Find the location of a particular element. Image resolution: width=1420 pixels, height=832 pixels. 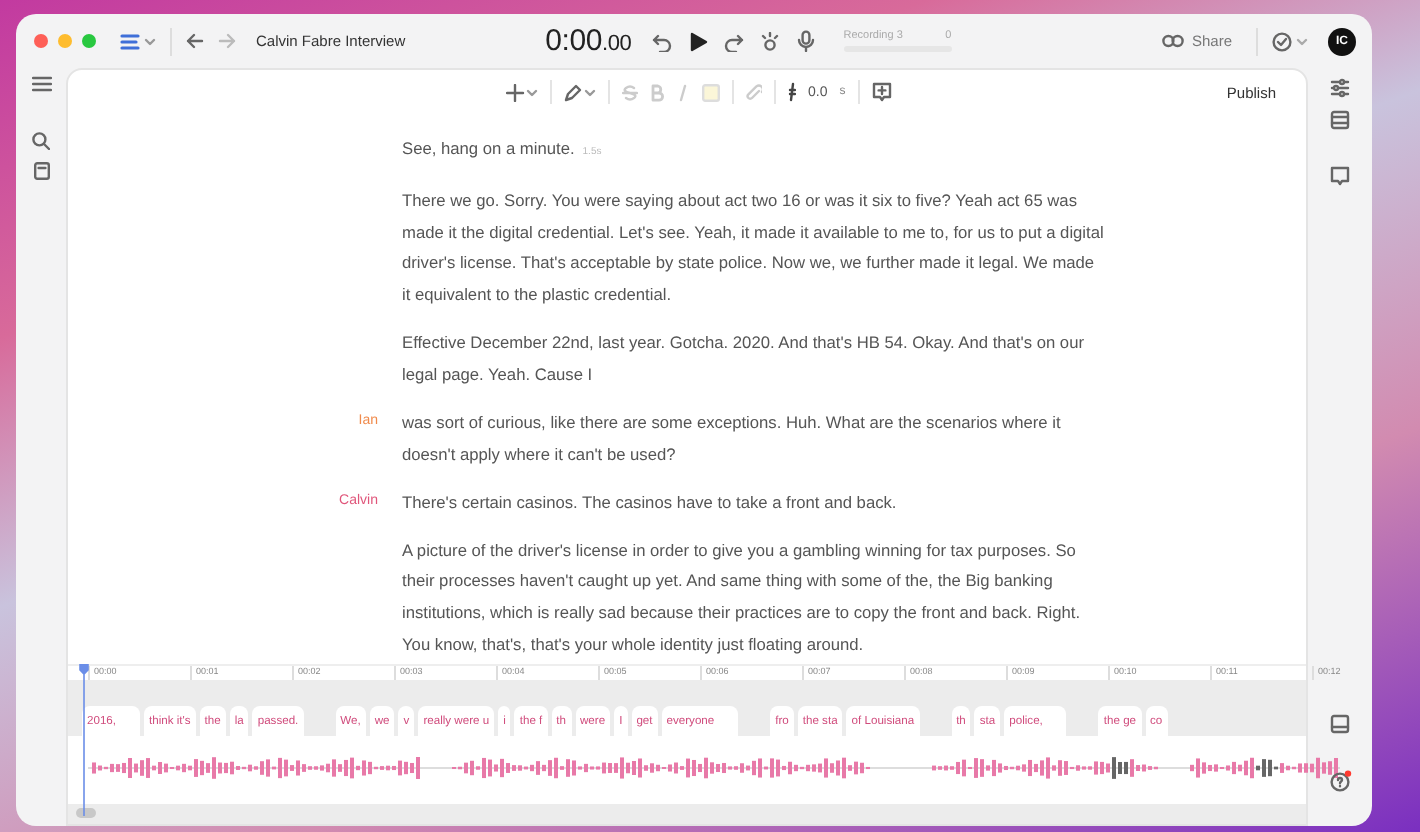

transcript-paragraph: A picture of the driver's license in order to give you a gambling winning for tax purposes. So their processes haven't caught up yet. And same thing with some of the, the Big banking institutions, which is really sad because their practices are to copy the front and back. Right. You know, that's, that's your whole identity just floating around. is located at coordinates (741, 596).